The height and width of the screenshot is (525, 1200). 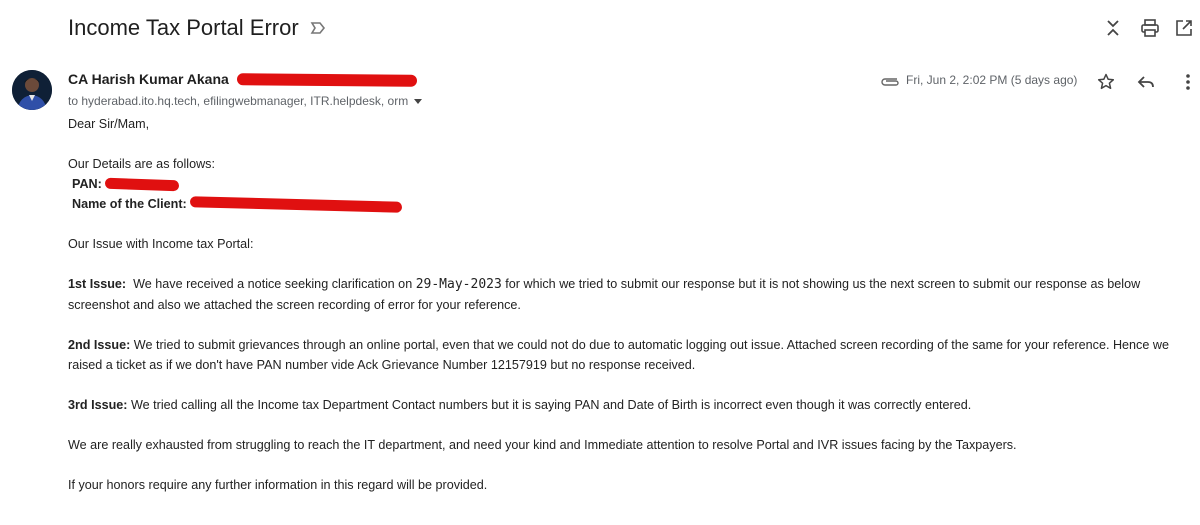 What do you see at coordinates (183, 27) in the screenshot?
I see `email-subject: Income Tax Portal Error` at bounding box center [183, 27].